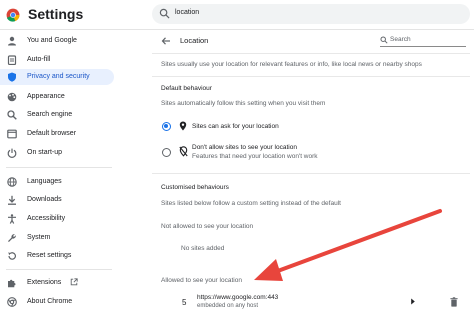  Describe the element at coordinates (12, 219) in the screenshot. I see `accessibility-icon` at that location.